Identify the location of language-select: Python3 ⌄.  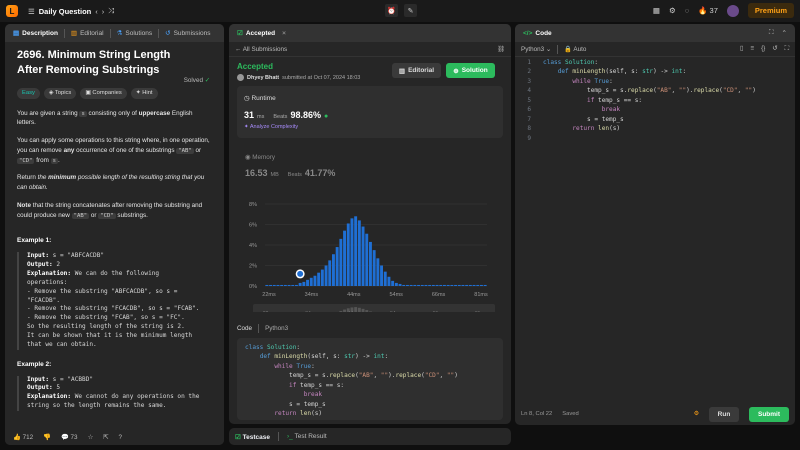
(536, 49).